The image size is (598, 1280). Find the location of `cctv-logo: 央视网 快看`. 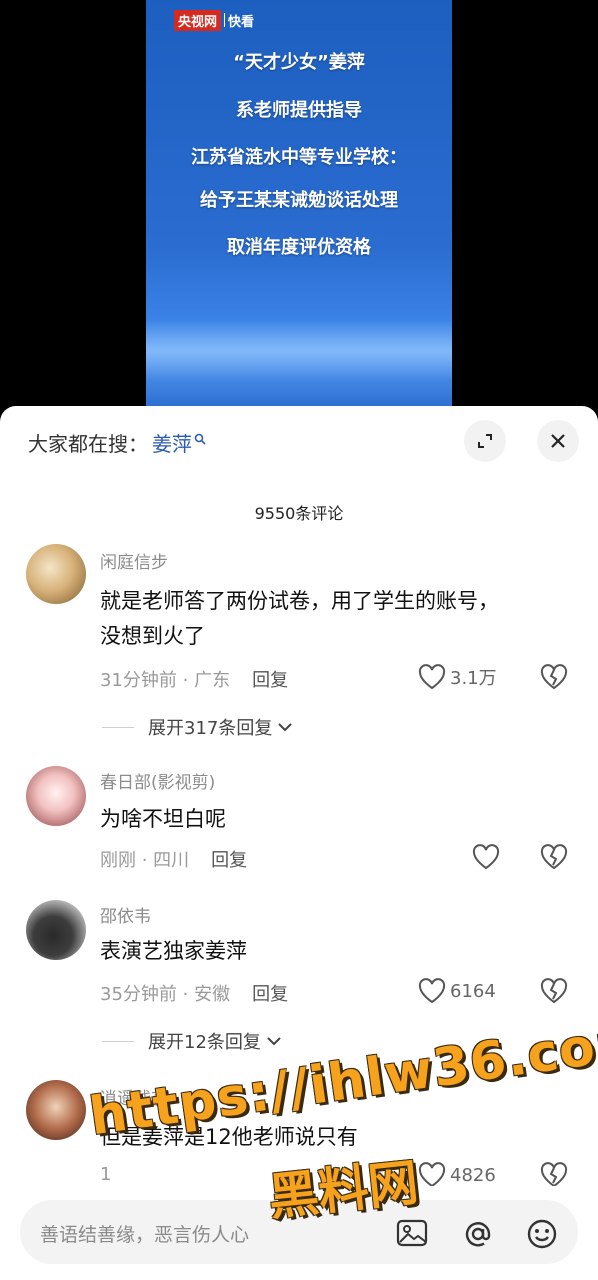

cctv-logo: 央视网 快看 is located at coordinates (214, 20).